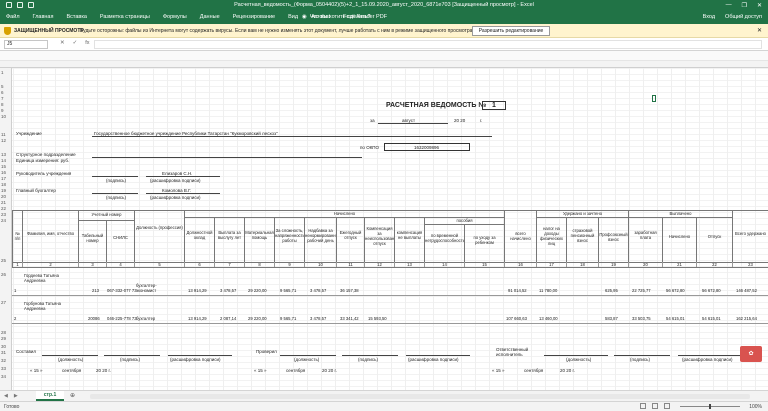  I want to click on row-number: 15, so click(3, 166).